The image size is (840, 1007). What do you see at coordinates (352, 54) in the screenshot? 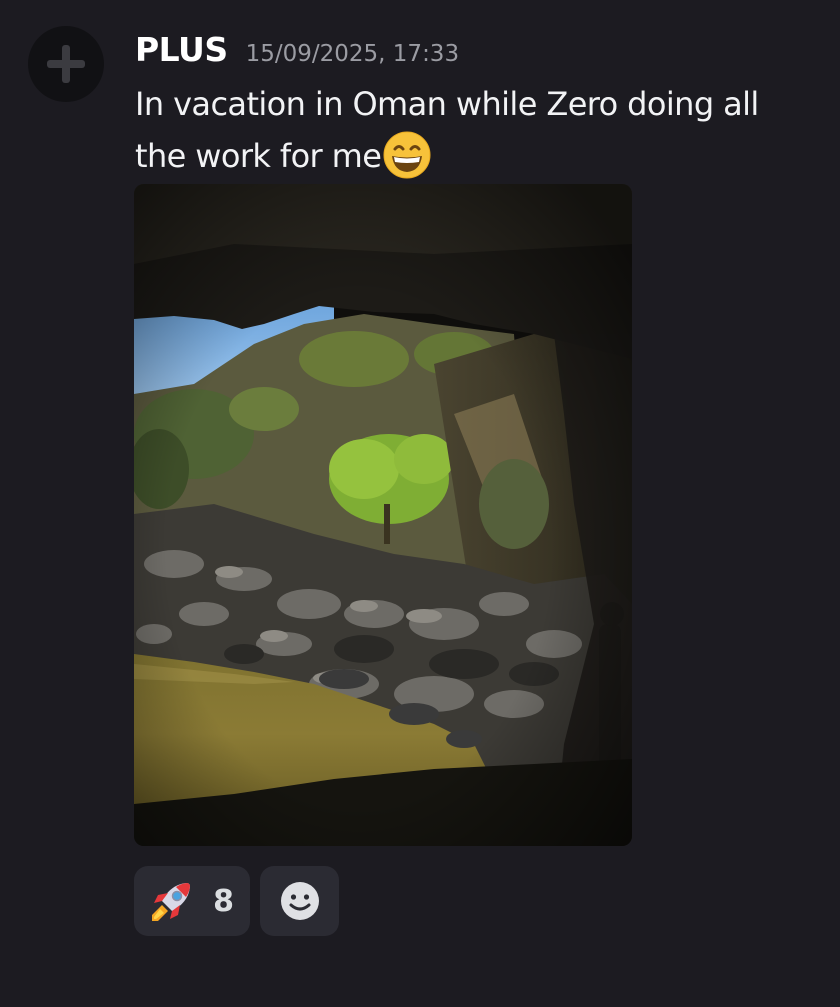
I see `timestamp: 15/09/2025, 17:33` at bounding box center [352, 54].